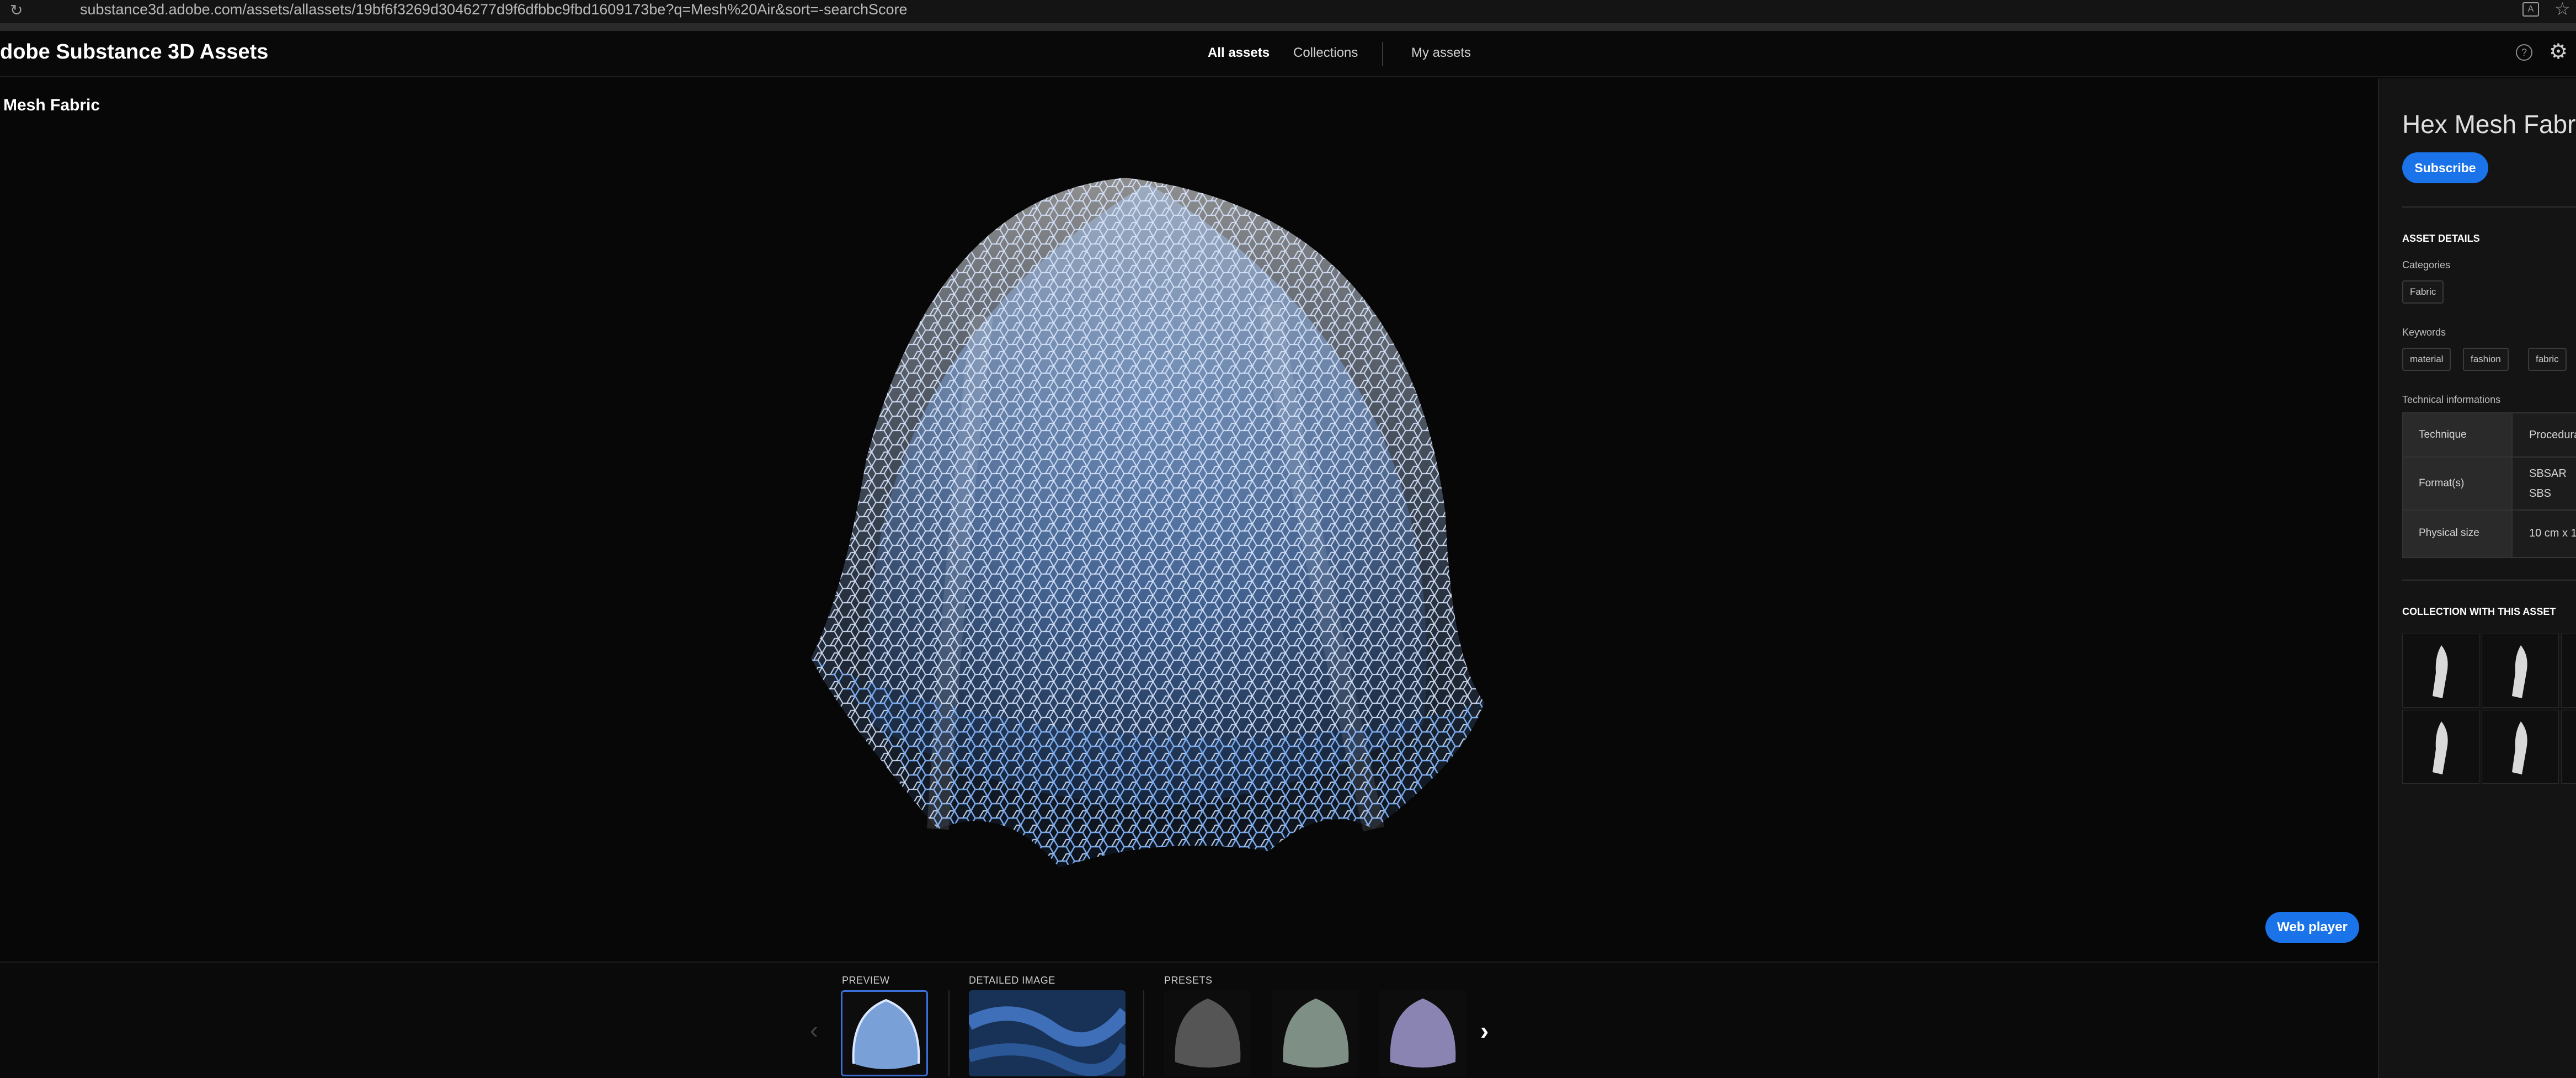 This screenshot has width=2576, height=1078. I want to click on tech-value: Procedural, so click(2552, 435).